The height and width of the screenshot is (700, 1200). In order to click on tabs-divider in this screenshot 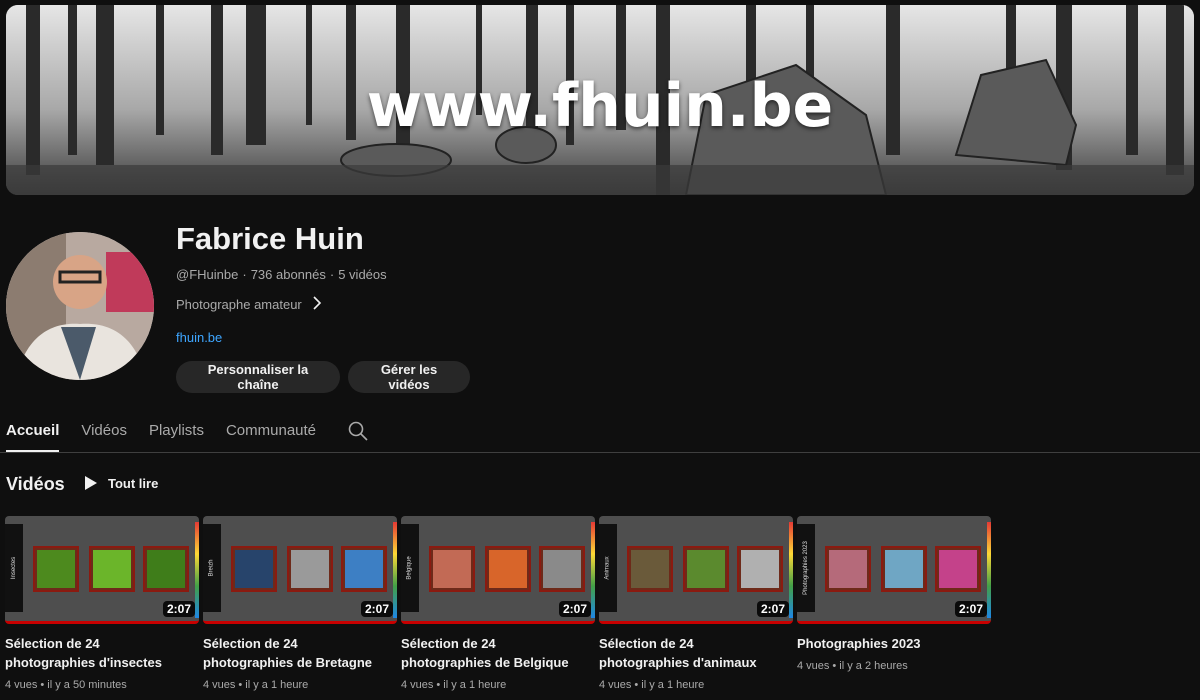, I will do `click(600, 452)`.